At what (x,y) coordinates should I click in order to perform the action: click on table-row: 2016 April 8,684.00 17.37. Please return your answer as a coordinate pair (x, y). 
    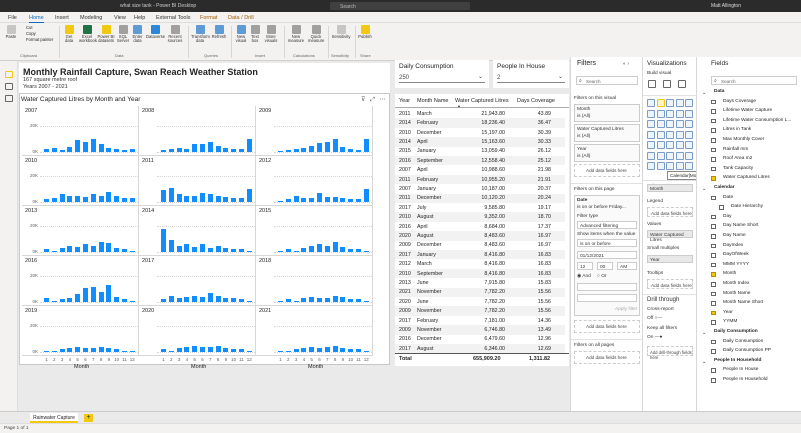
    Looking at the image, I should click on (480, 226).